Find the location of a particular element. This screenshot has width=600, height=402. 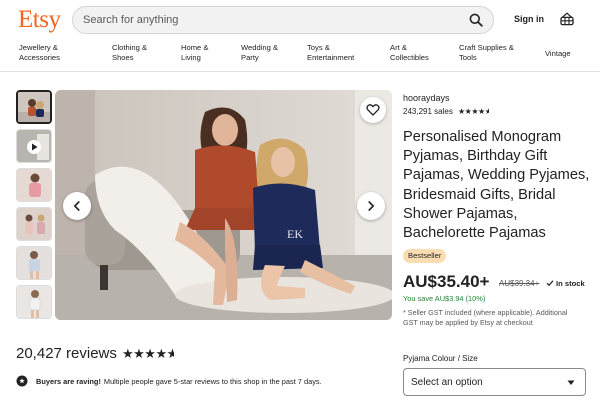

product-price: AU$35.40+ is located at coordinates (446, 281).